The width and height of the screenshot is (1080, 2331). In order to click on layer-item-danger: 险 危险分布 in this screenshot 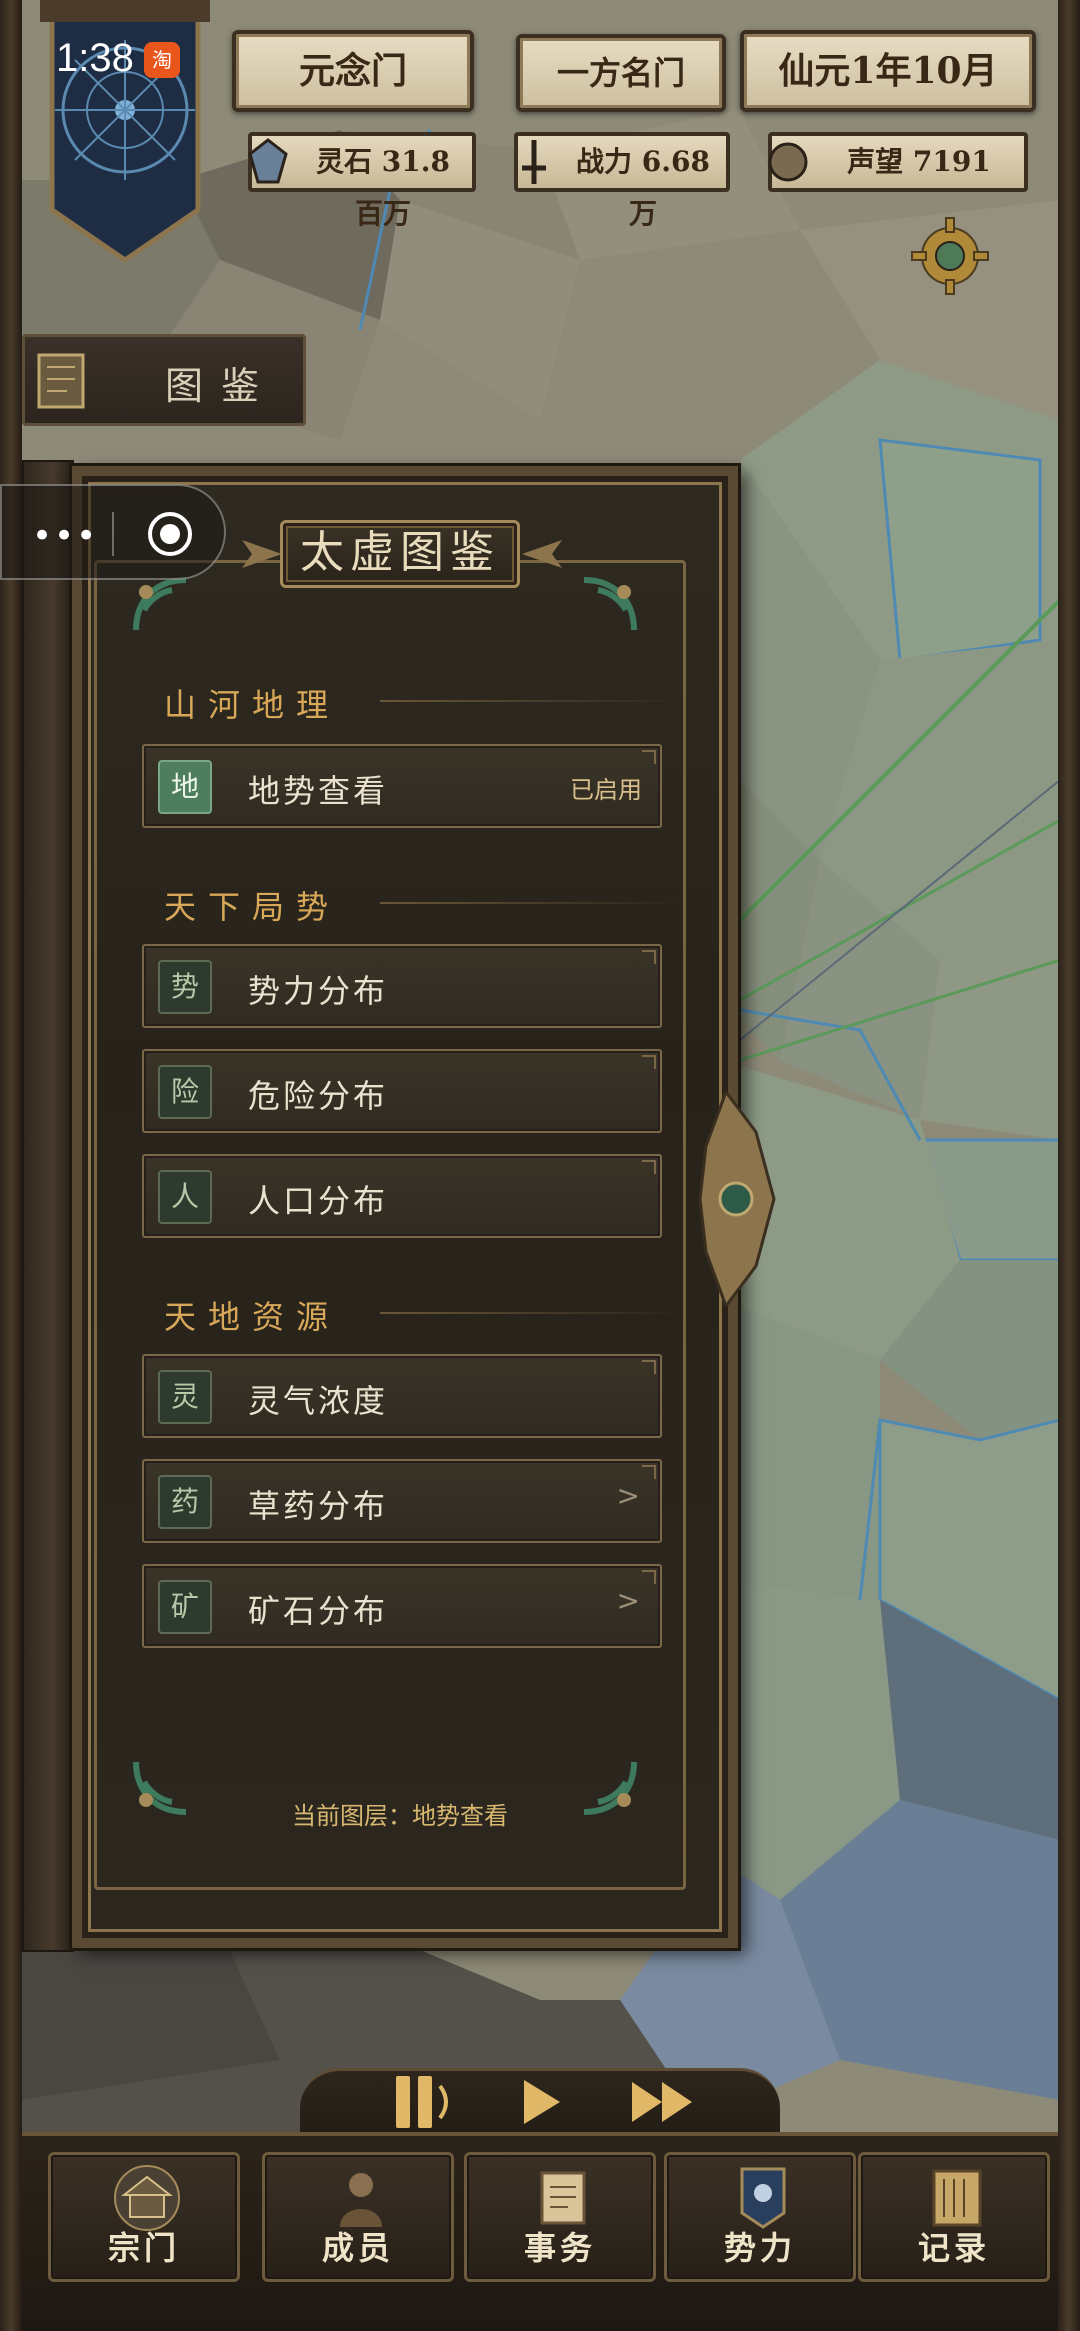, I will do `click(402, 1091)`.